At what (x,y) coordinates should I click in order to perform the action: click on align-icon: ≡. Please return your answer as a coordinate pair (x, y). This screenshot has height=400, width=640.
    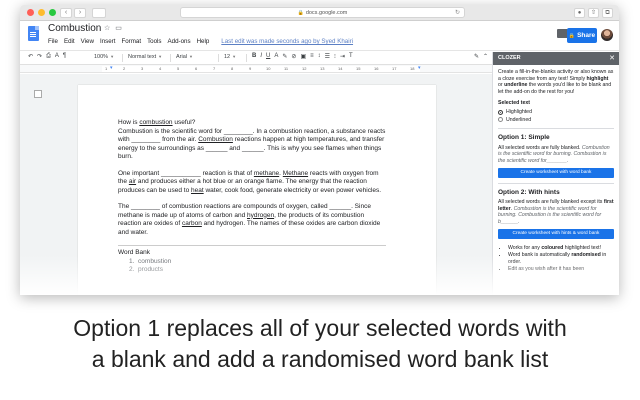
    Looking at the image, I should click on (312, 56).